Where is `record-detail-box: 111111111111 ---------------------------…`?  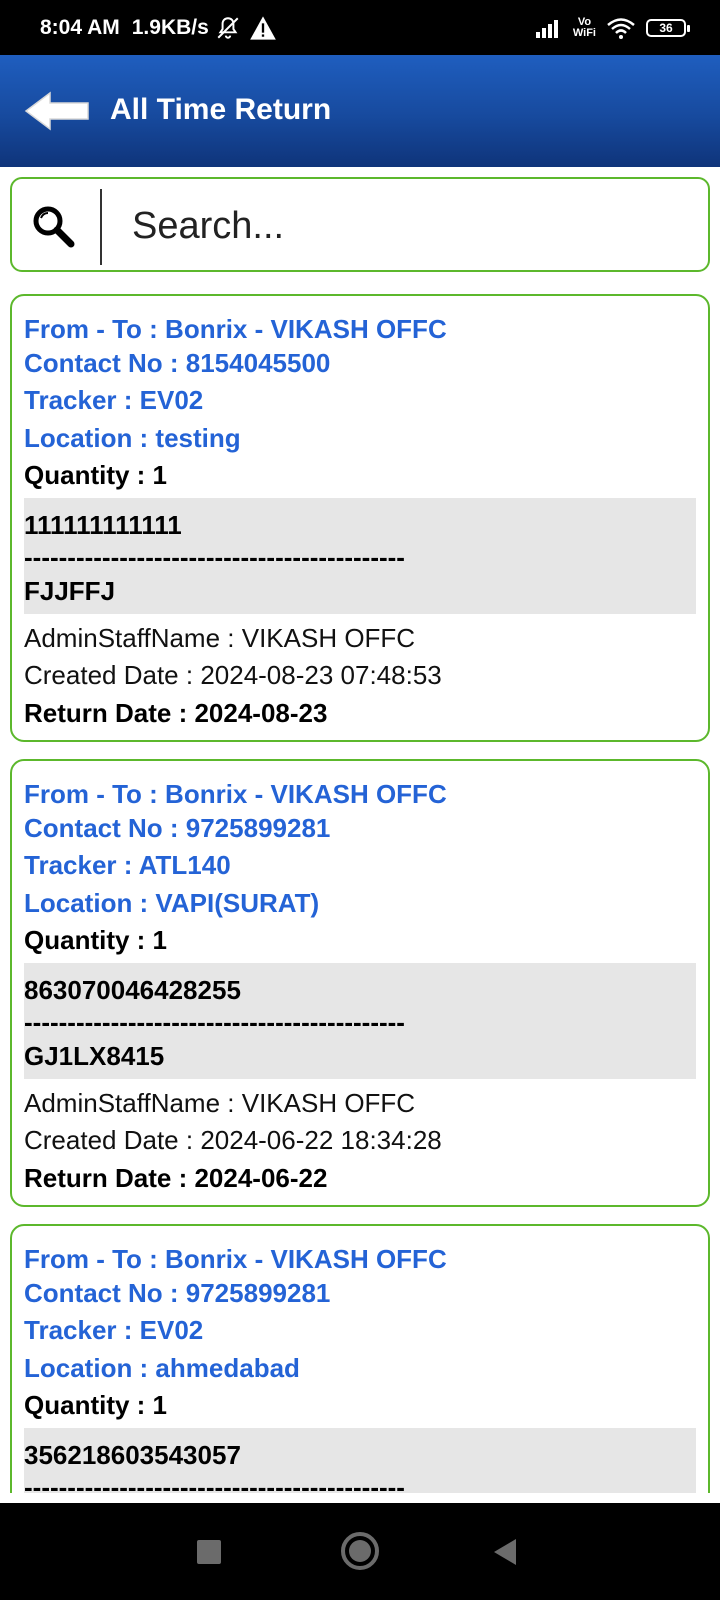
record-detail-box: 111111111111 ---------------------------… is located at coordinates (360, 556).